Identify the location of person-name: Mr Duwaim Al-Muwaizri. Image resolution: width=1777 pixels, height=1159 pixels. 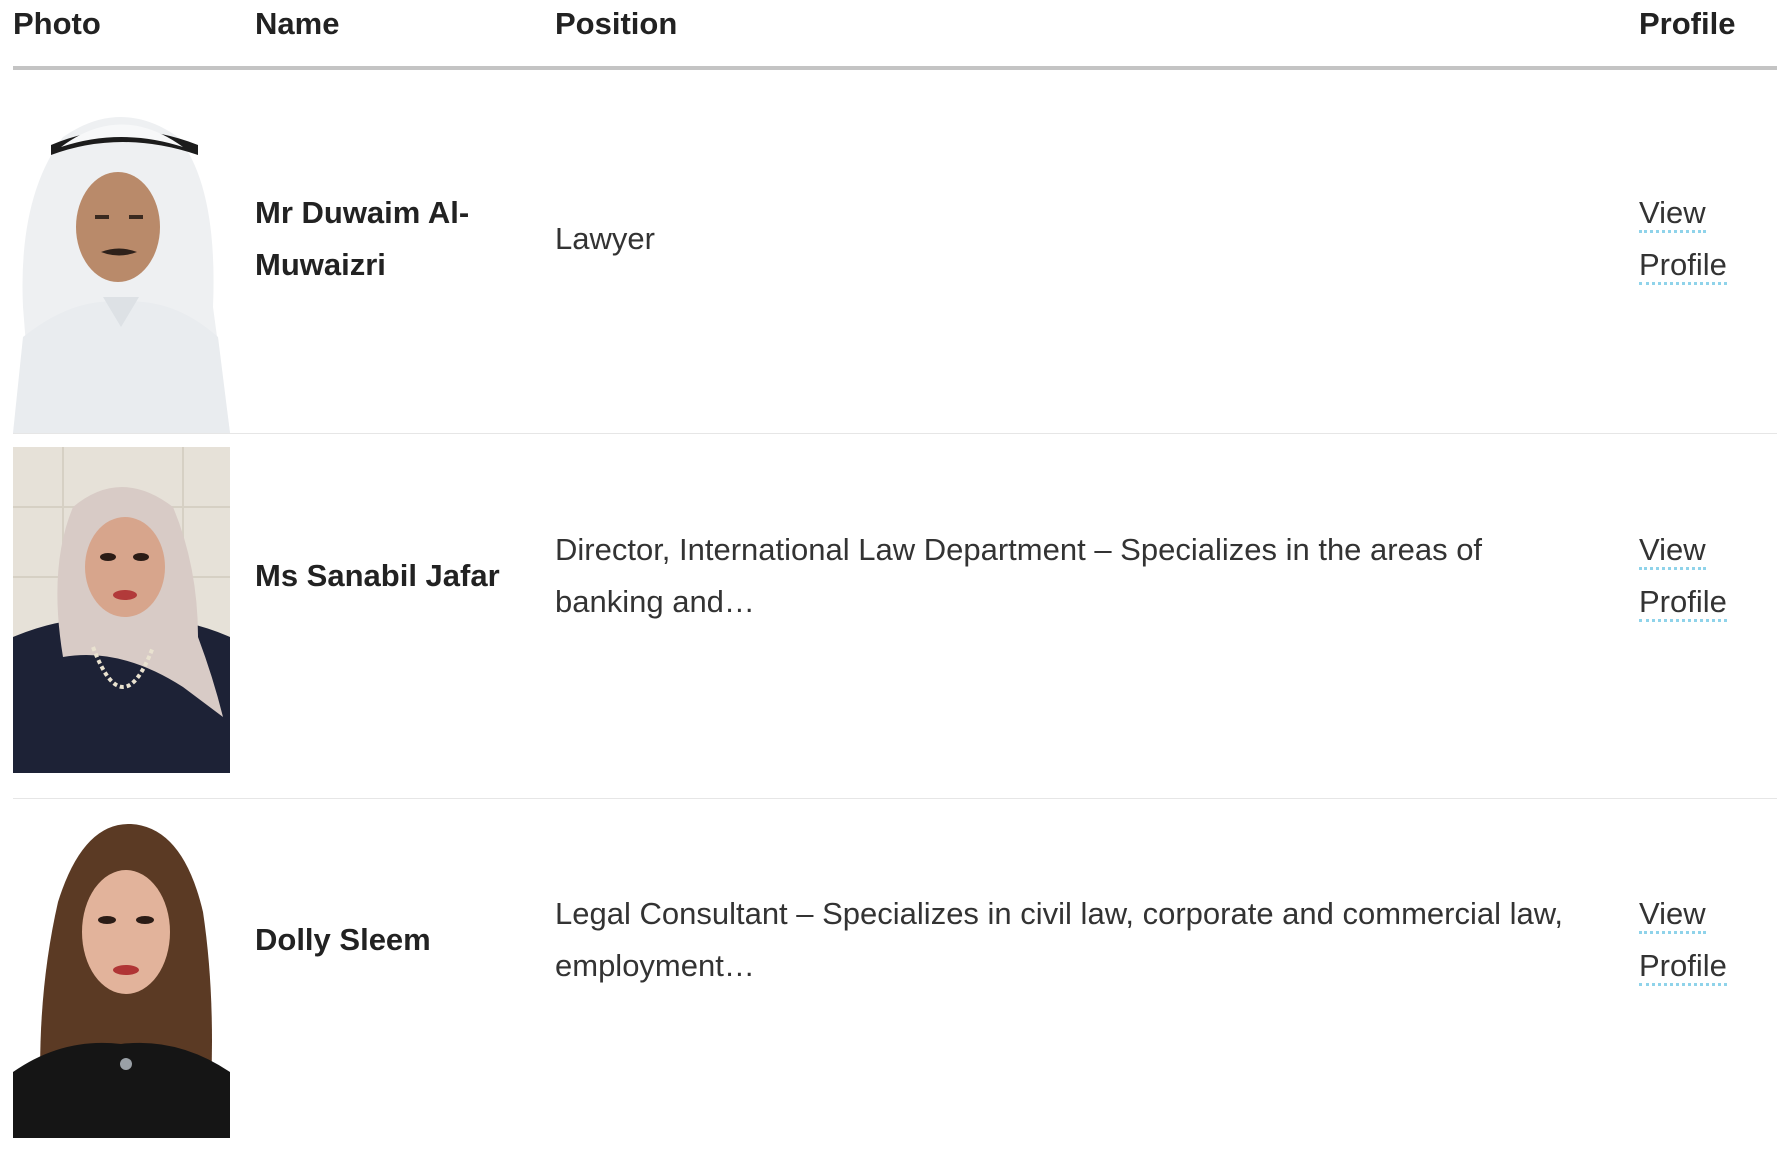
(362, 238).